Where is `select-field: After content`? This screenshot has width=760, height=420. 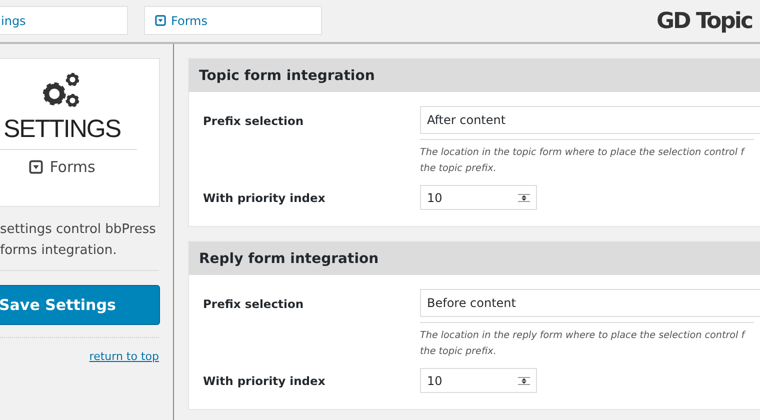
select-field: After content is located at coordinates (590, 120).